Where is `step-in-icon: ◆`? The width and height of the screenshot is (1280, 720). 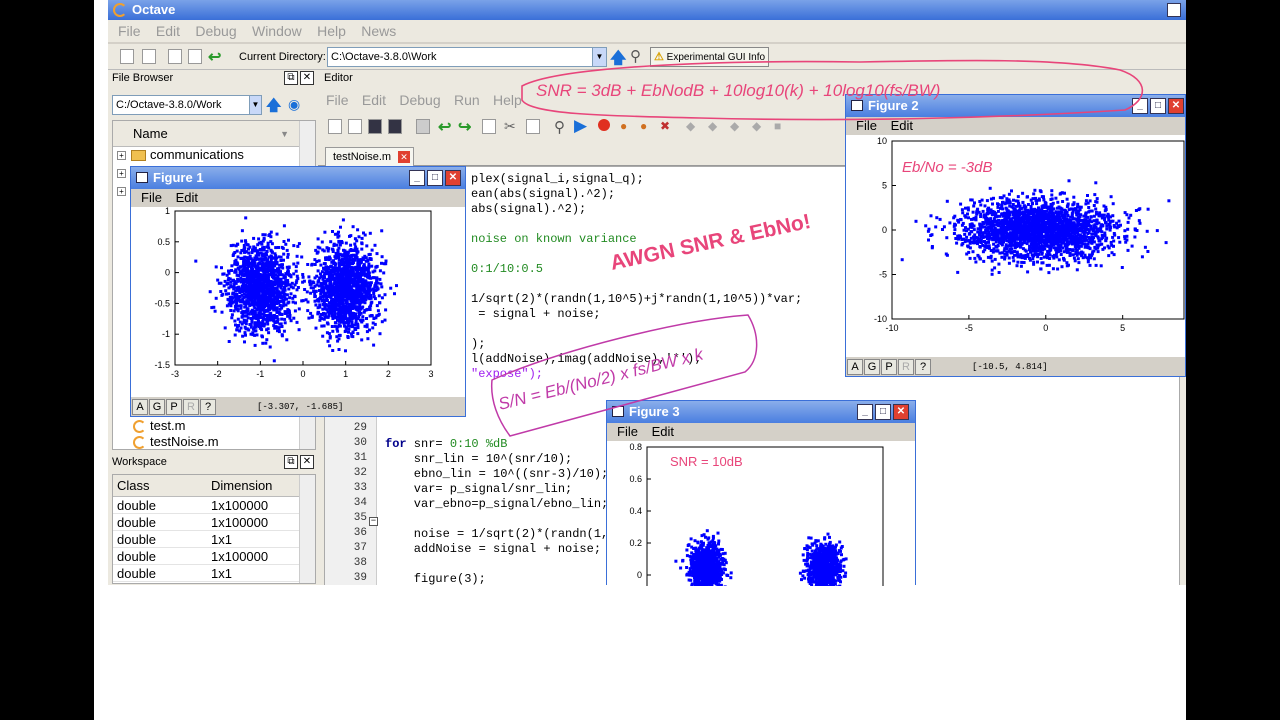 step-in-icon: ◆ is located at coordinates (712, 126).